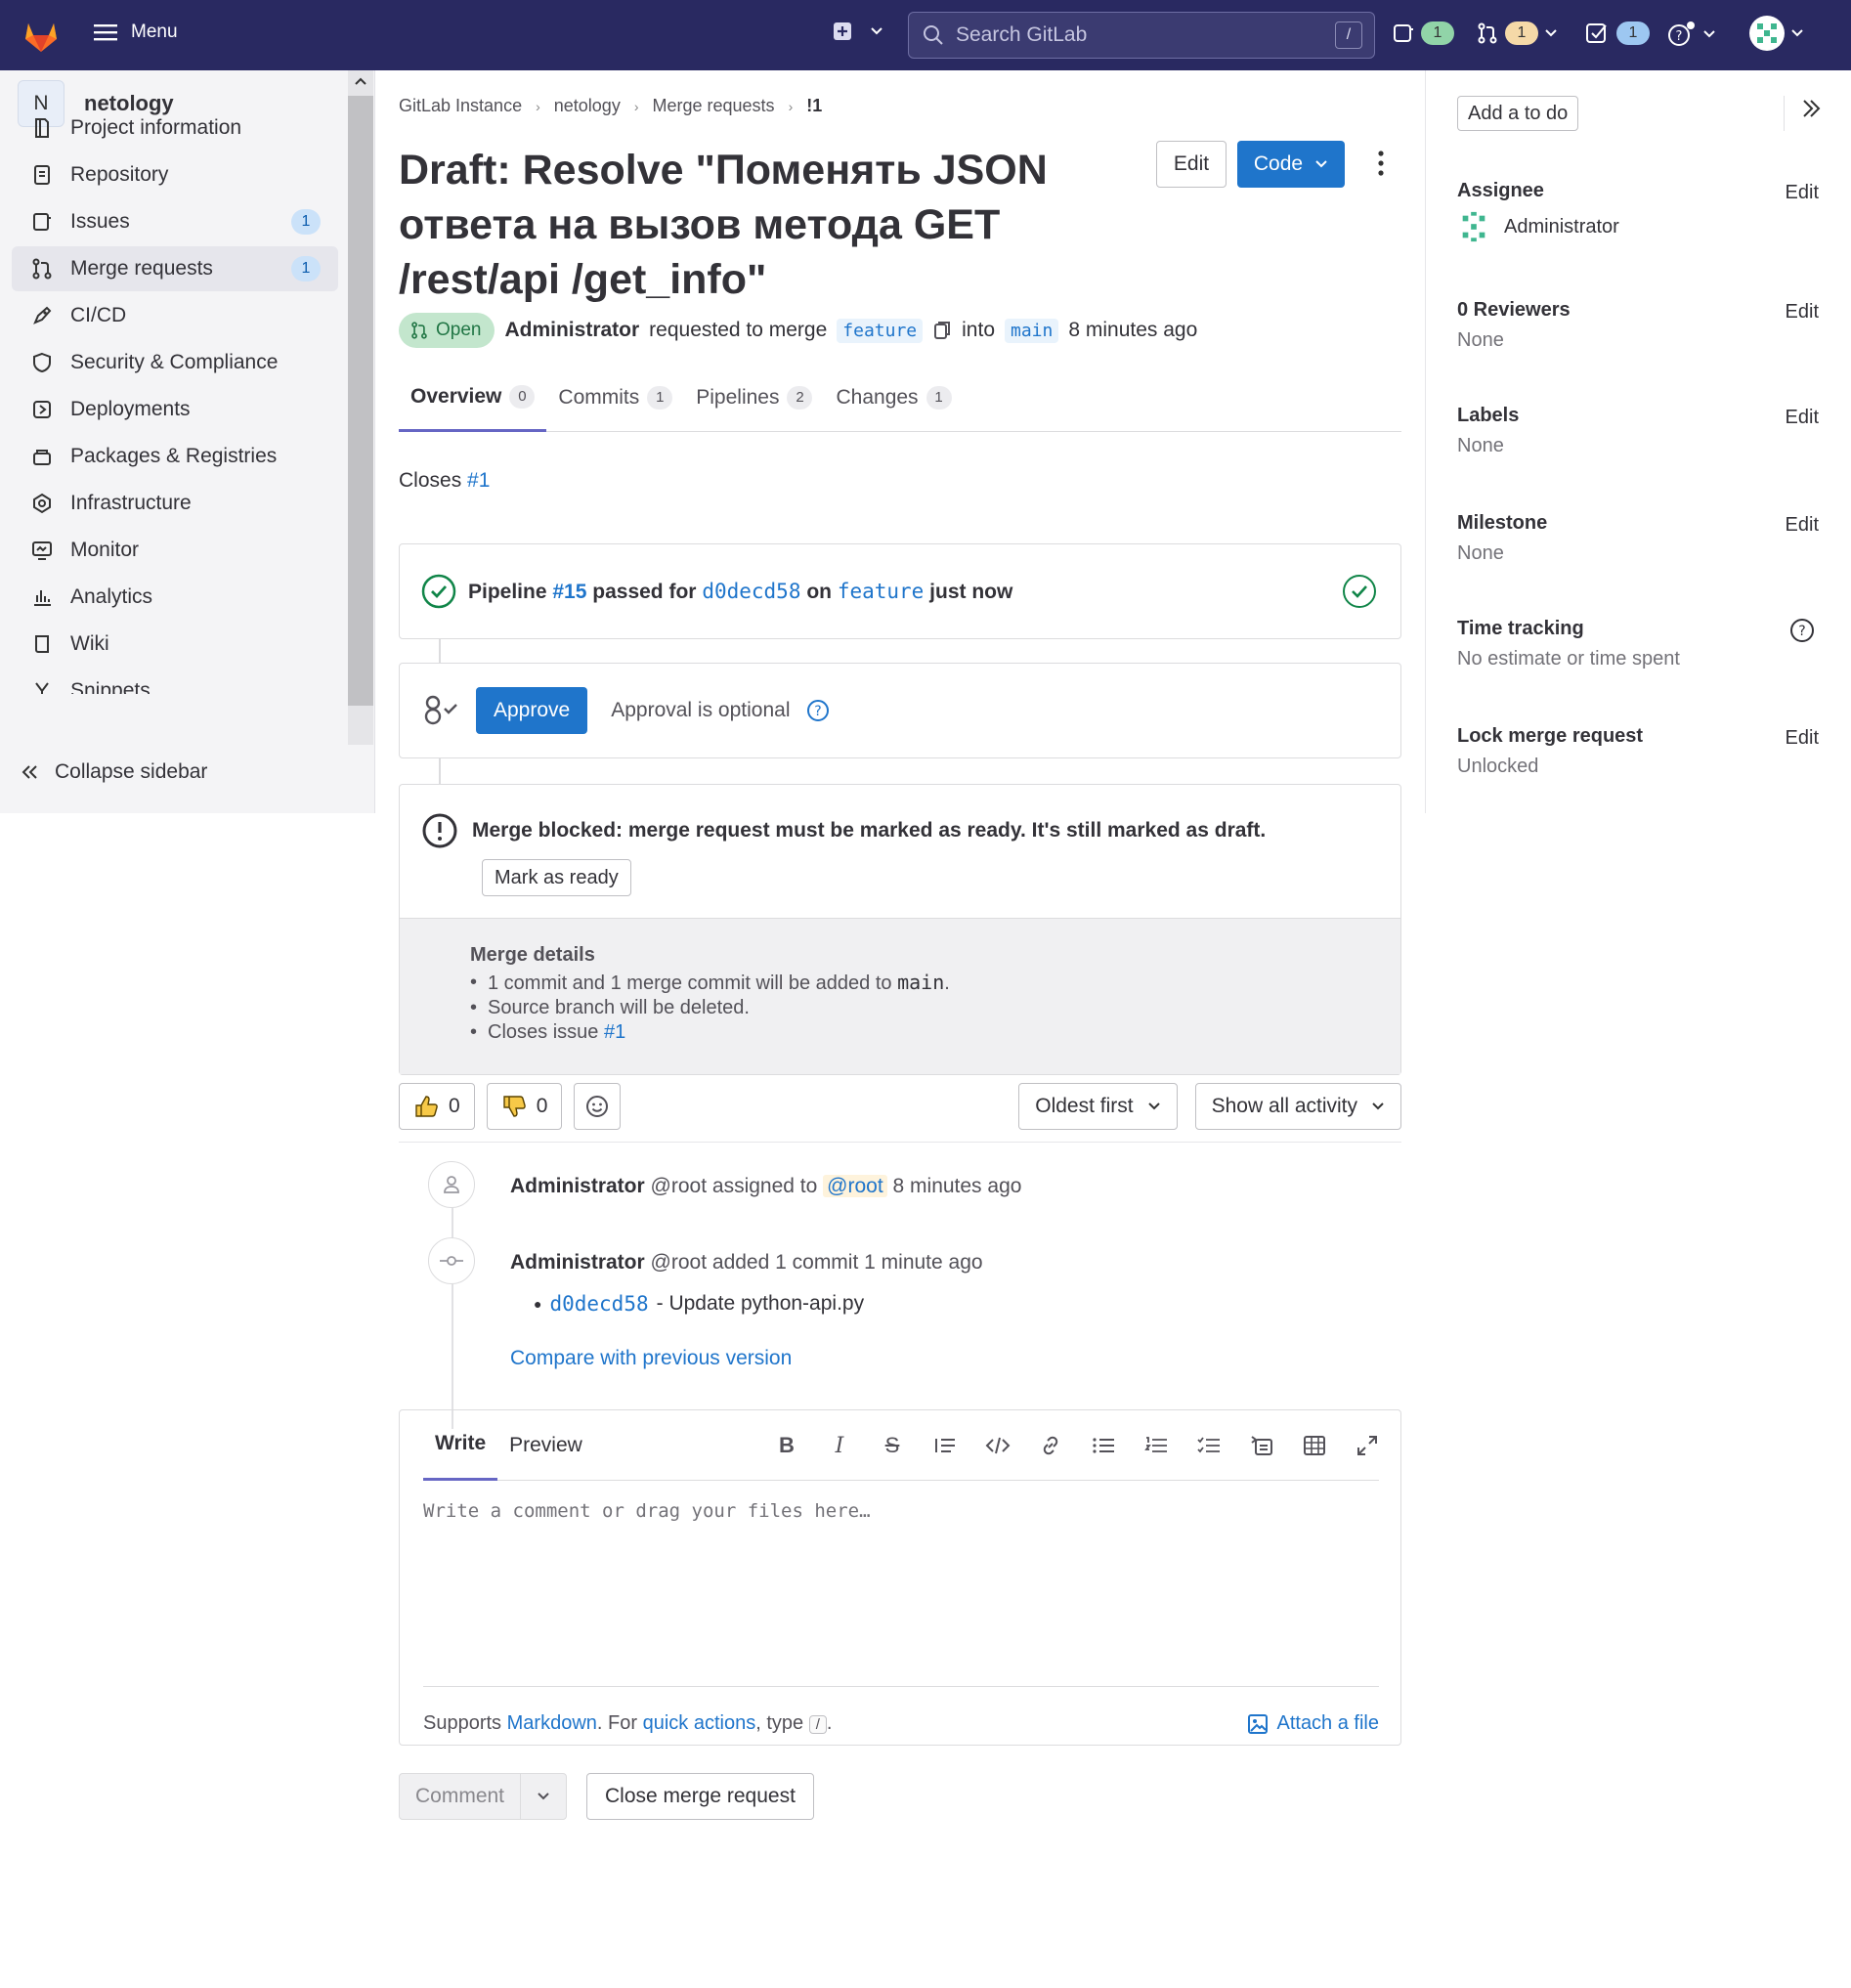 This screenshot has width=1851, height=1988. I want to click on issues-count-badge: 1, so click(306, 222).